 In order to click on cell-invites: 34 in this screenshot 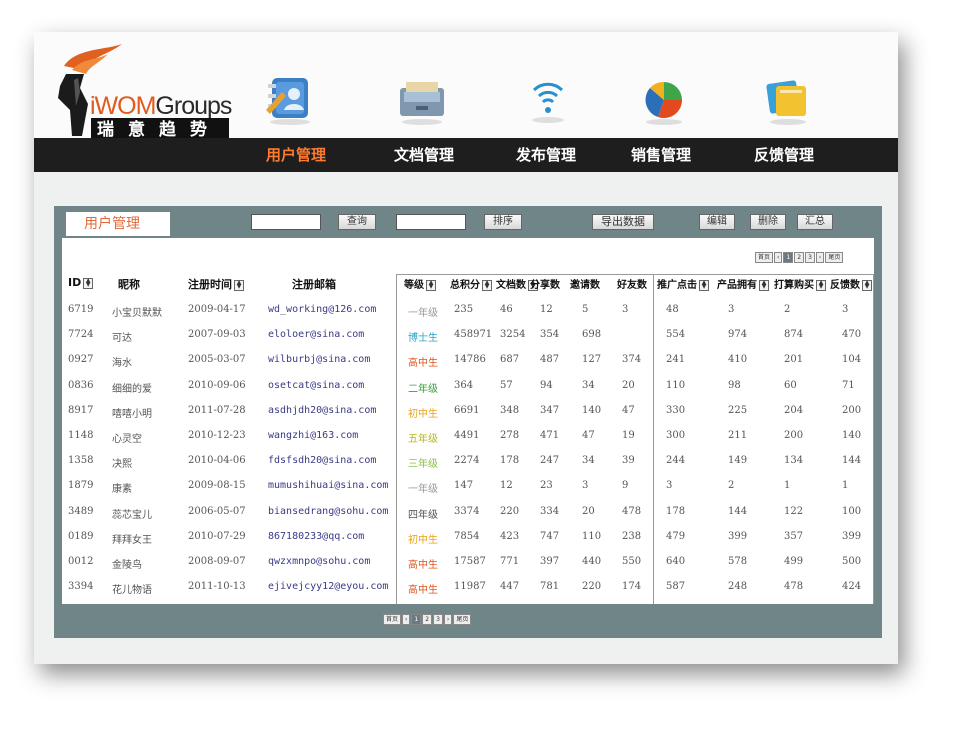, I will do `click(588, 461)`.